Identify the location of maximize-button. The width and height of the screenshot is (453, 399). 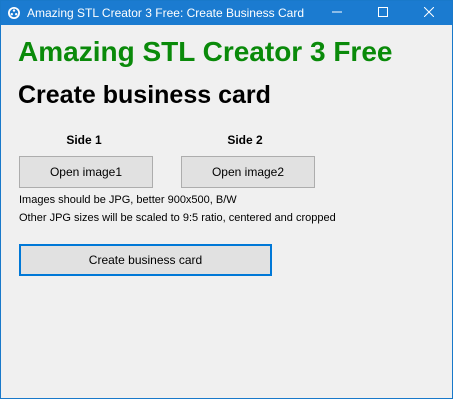
(383, 13).